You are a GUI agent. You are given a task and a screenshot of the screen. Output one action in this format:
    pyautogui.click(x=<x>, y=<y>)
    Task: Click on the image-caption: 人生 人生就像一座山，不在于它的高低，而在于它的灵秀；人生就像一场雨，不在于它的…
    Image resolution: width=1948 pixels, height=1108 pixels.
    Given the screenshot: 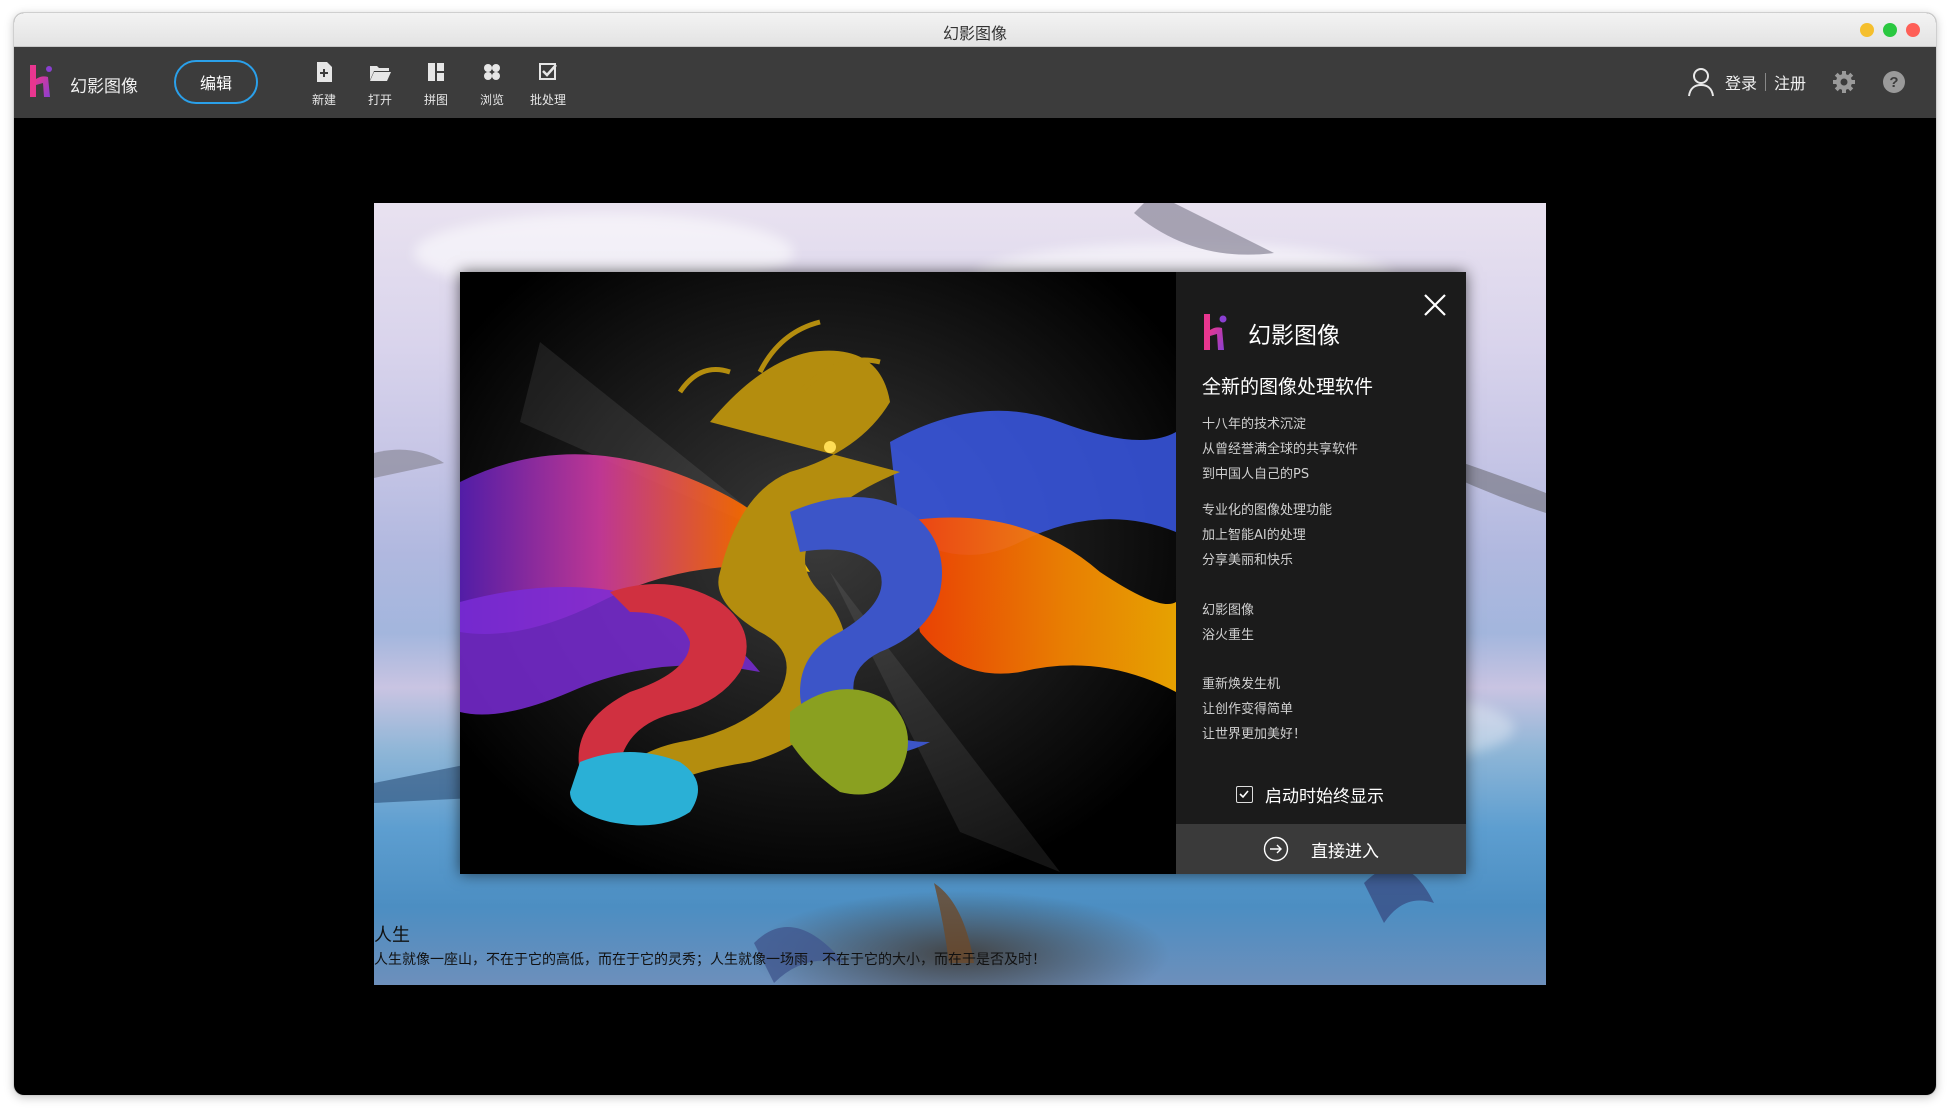 What is the action you would take?
    pyautogui.click(x=710, y=945)
    